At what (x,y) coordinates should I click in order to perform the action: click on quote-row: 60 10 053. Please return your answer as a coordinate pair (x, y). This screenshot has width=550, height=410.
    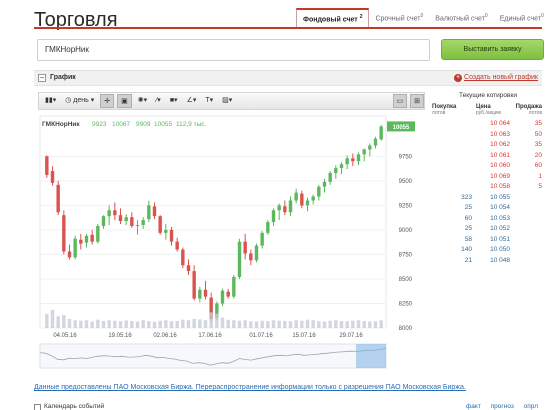
    Looking at the image, I should click on (488, 219).